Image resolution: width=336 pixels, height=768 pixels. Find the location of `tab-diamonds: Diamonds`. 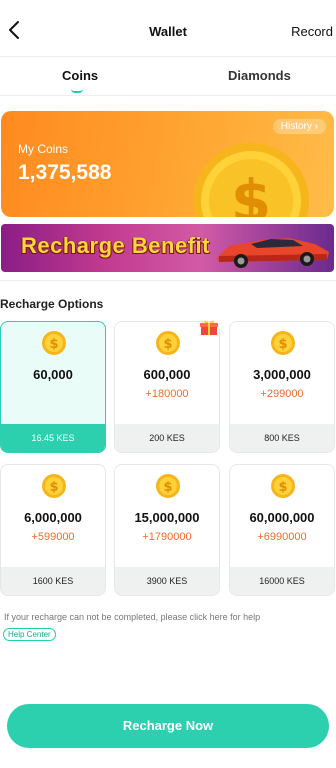

tab-diamonds: Diamonds is located at coordinates (259, 75).